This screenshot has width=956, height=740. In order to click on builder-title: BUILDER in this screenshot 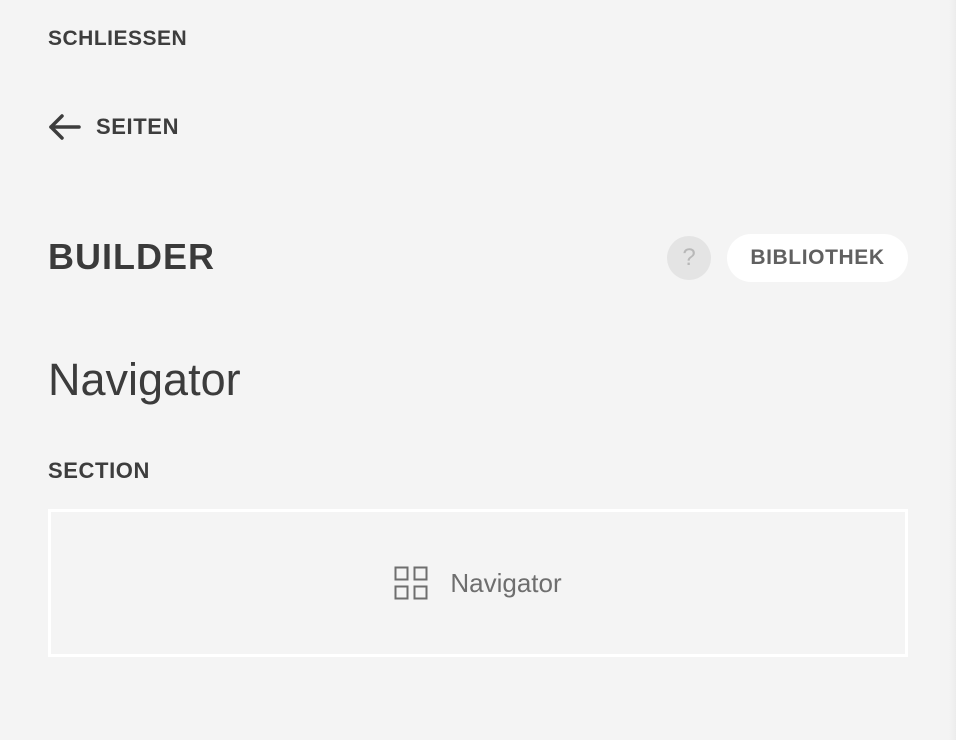, I will do `click(131, 256)`.